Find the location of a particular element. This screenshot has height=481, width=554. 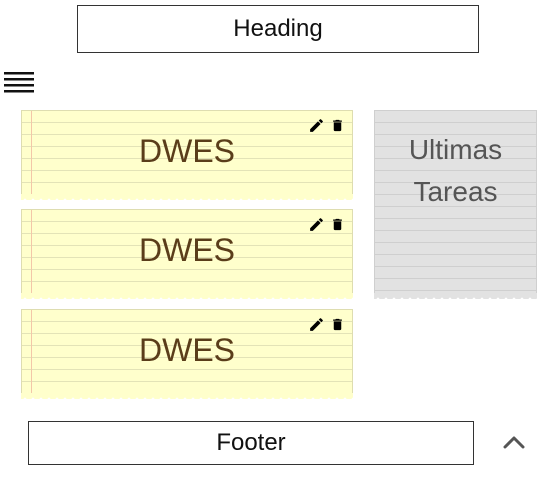

hamburger-menu-icon is located at coordinates (19, 83).